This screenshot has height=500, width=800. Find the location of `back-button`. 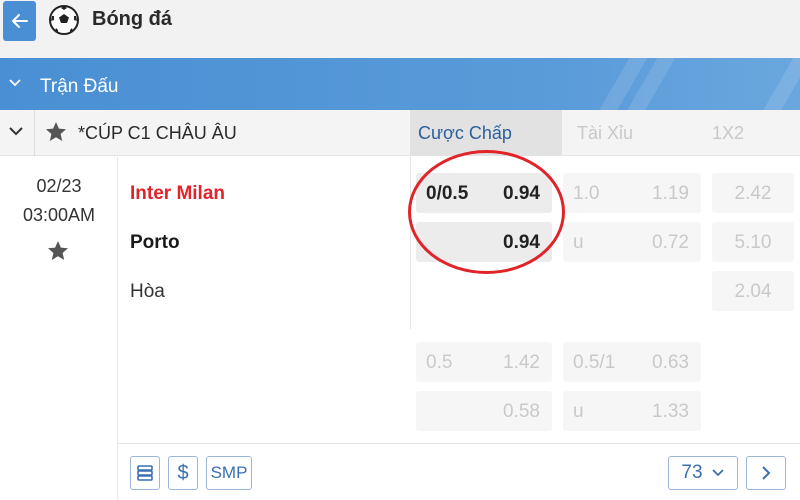

back-button is located at coordinates (19, 21).